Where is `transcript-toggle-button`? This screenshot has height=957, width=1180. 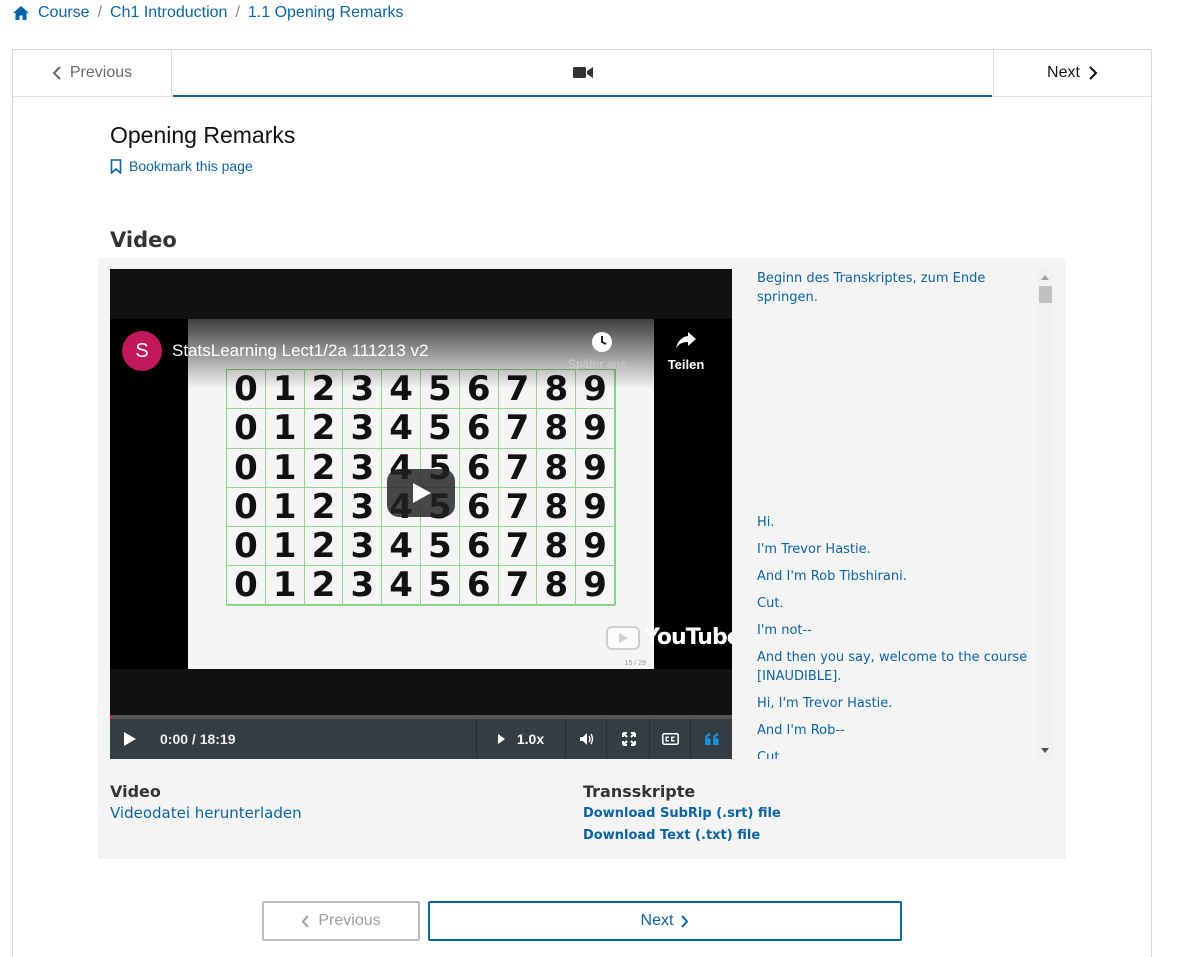
transcript-toggle-button is located at coordinates (712, 739).